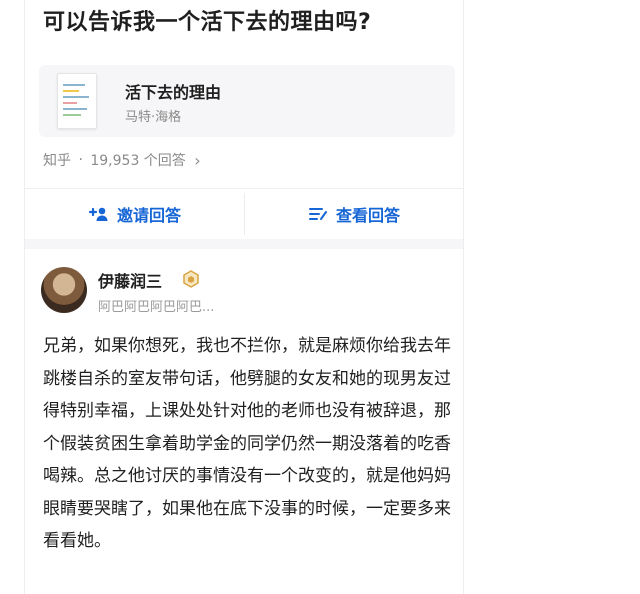 The width and height of the screenshot is (640, 594). Describe the element at coordinates (367, 215) in the screenshot. I see `view-answers-label: 查看回答` at that location.